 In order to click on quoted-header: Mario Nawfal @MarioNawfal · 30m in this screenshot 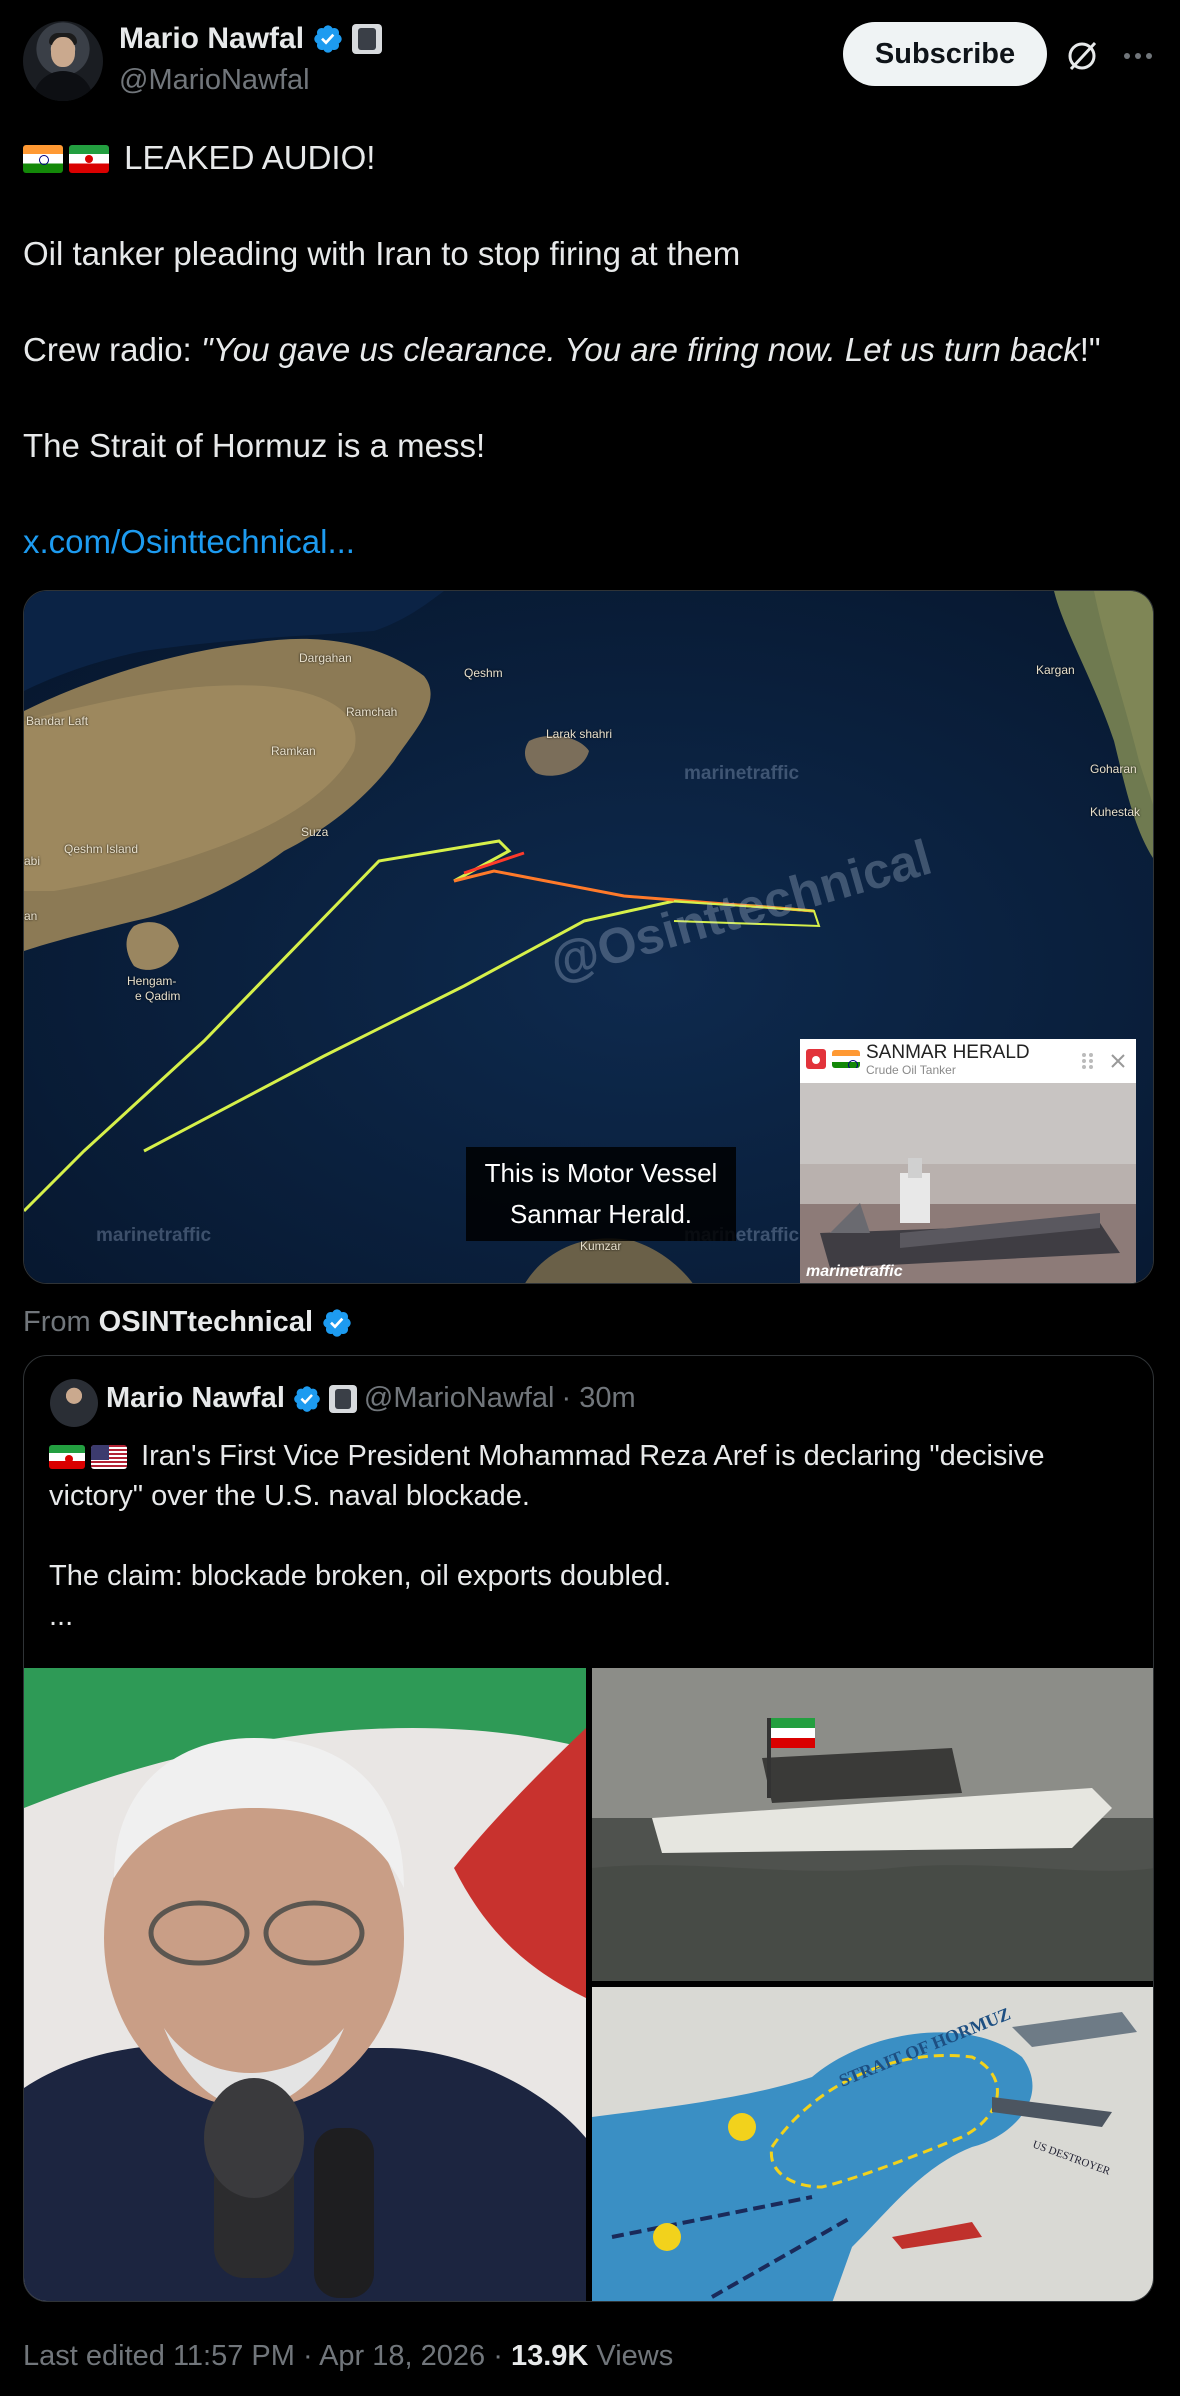, I will do `click(371, 1398)`.